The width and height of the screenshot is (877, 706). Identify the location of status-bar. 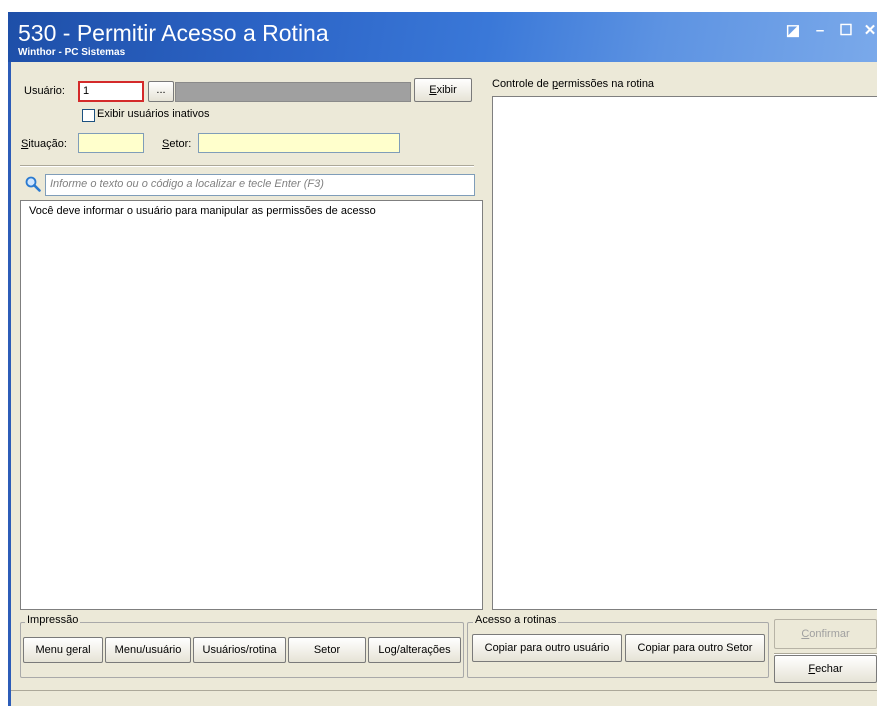
(444, 698).